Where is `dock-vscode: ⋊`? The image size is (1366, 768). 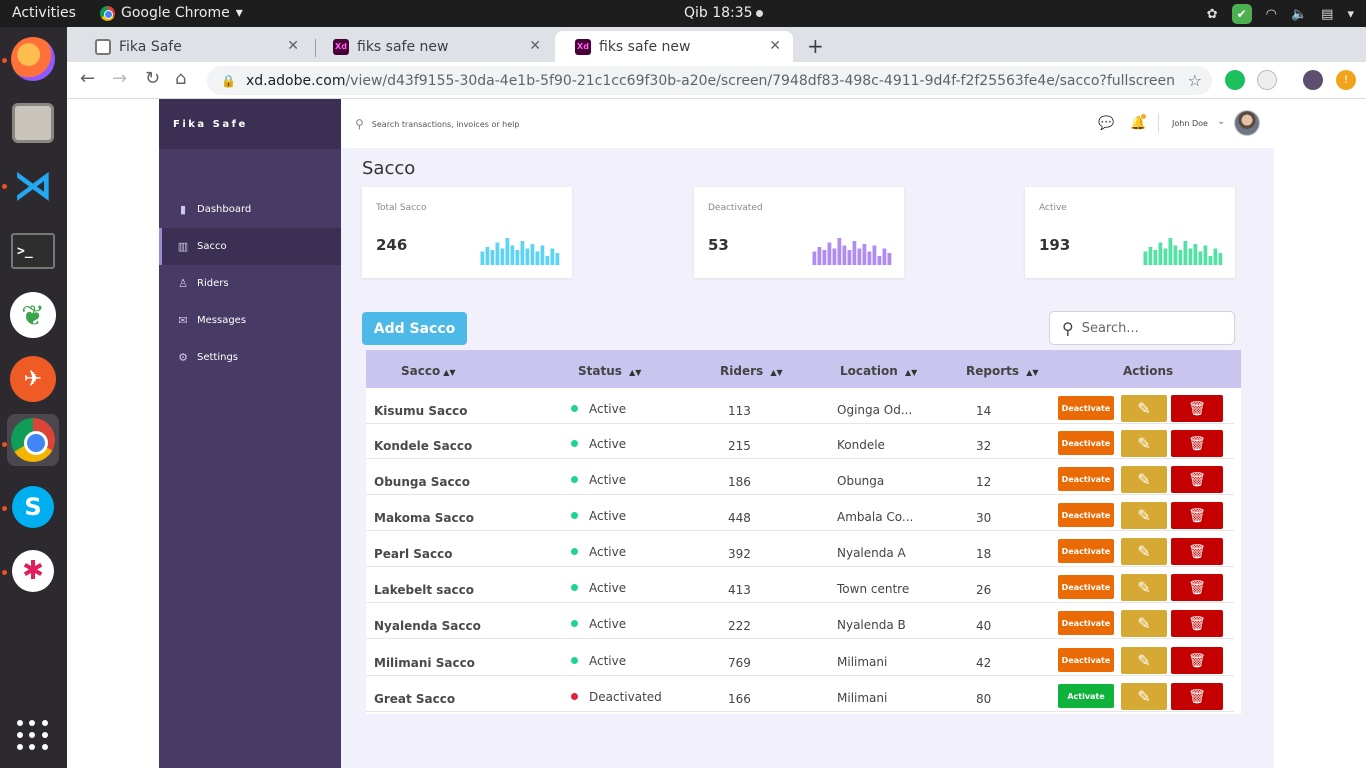 dock-vscode: ⋊ is located at coordinates (33, 186).